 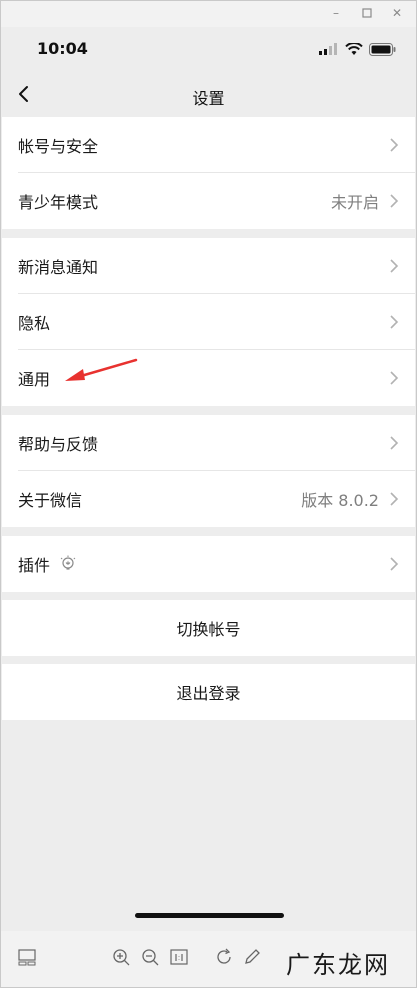 What do you see at coordinates (397, 13) in the screenshot?
I see `close-icon: ✕` at bounding box center [397, 13].